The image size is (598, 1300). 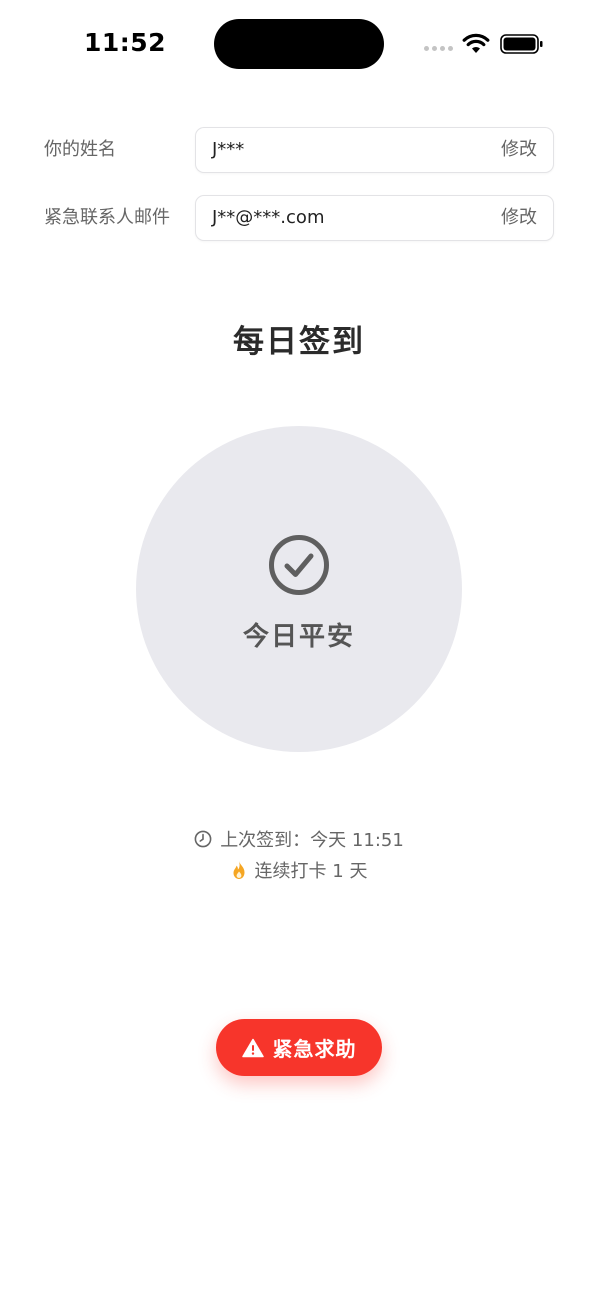 What do you see at coordinates (252, 1047) in the screenshot?
I see `warning-triangle-icon` at bounding box center [252, 1047].